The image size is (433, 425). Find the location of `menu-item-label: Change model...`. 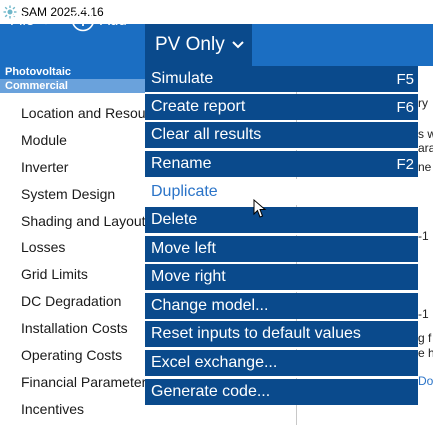

menu-item-label: Change model... is located at coordinates (210, 305).